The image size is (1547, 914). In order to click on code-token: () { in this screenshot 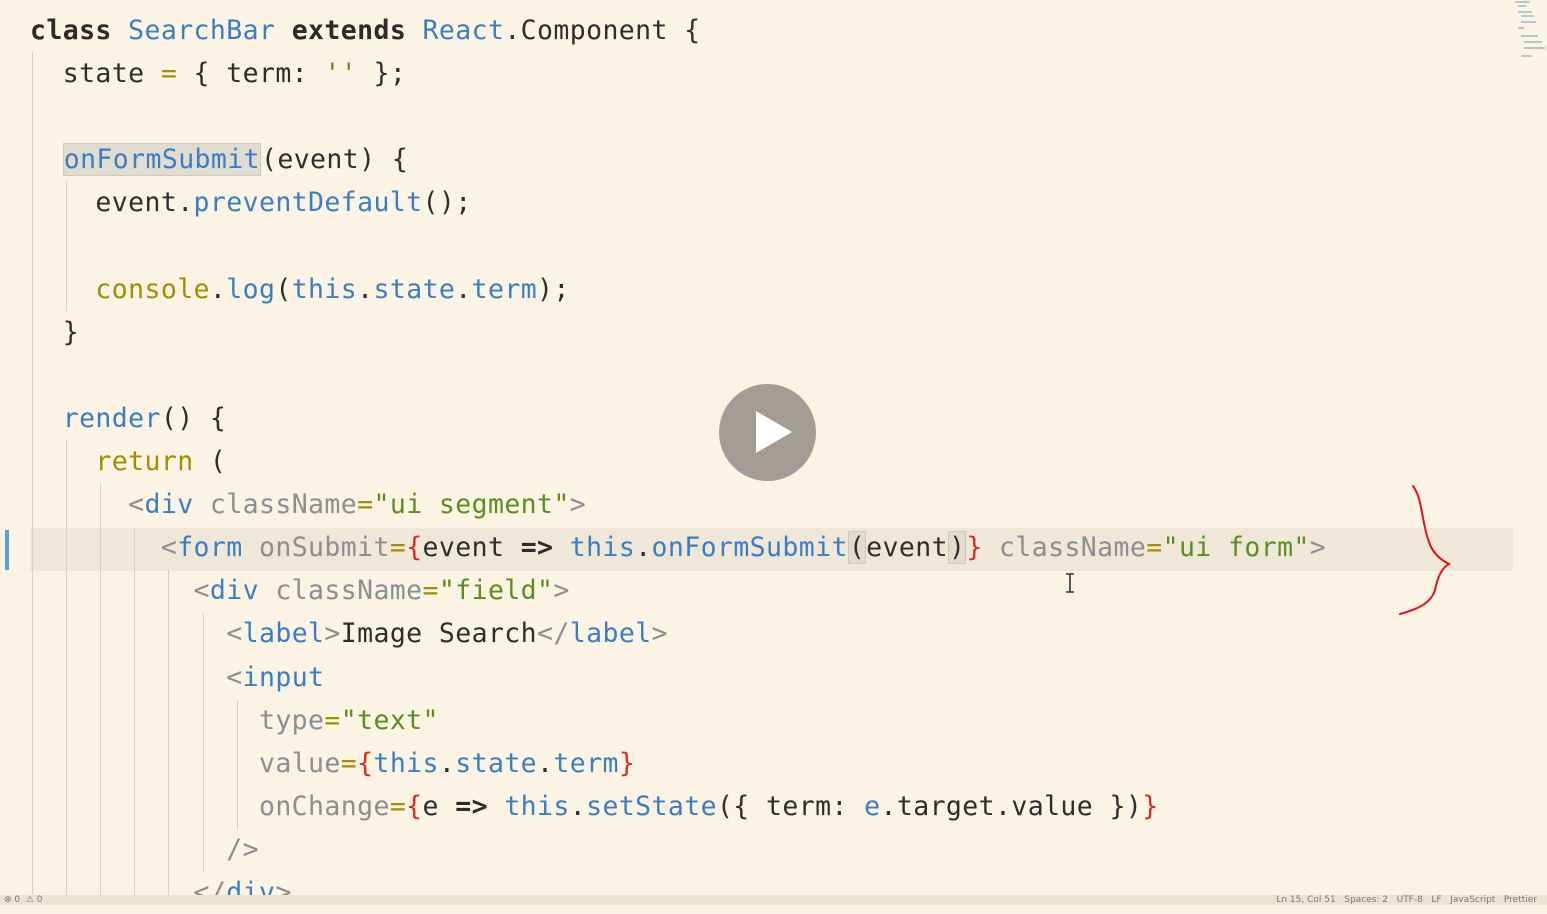, I will do `click(193, 418)`.